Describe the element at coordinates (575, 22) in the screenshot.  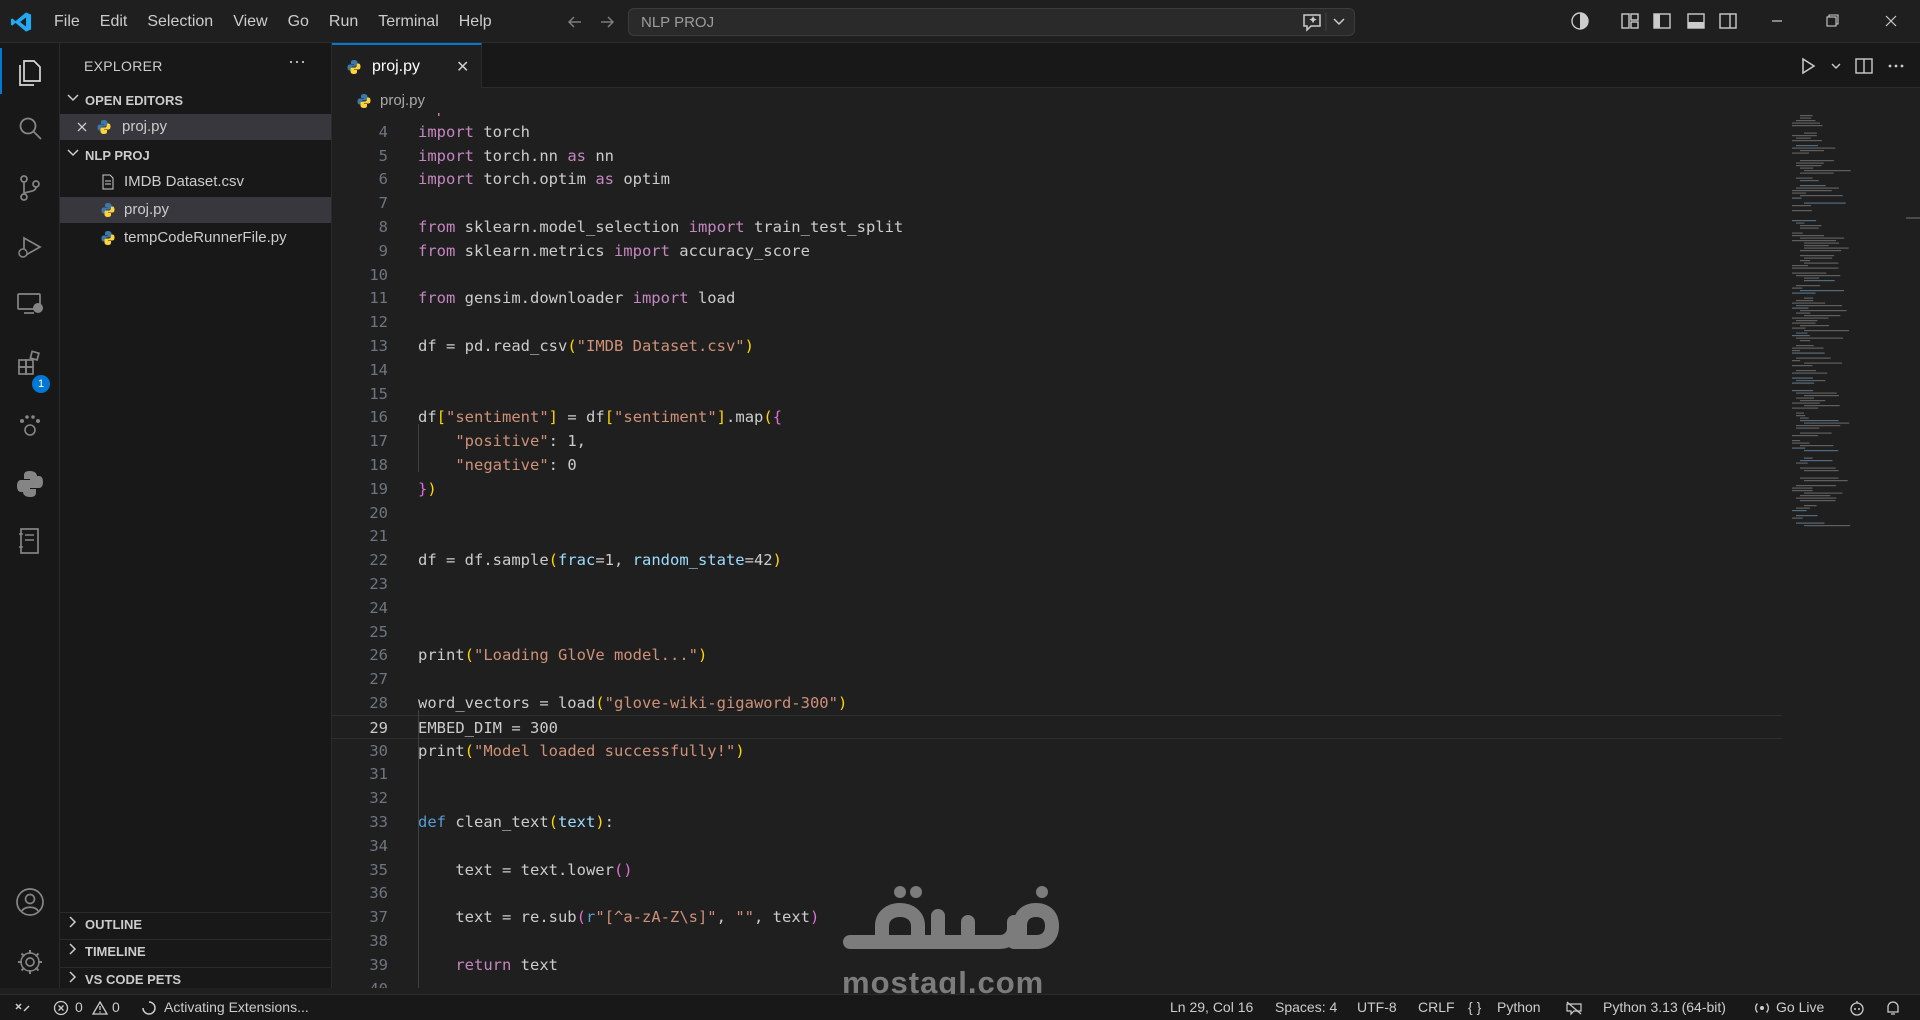
I see `arrow-left-icon` at that location.